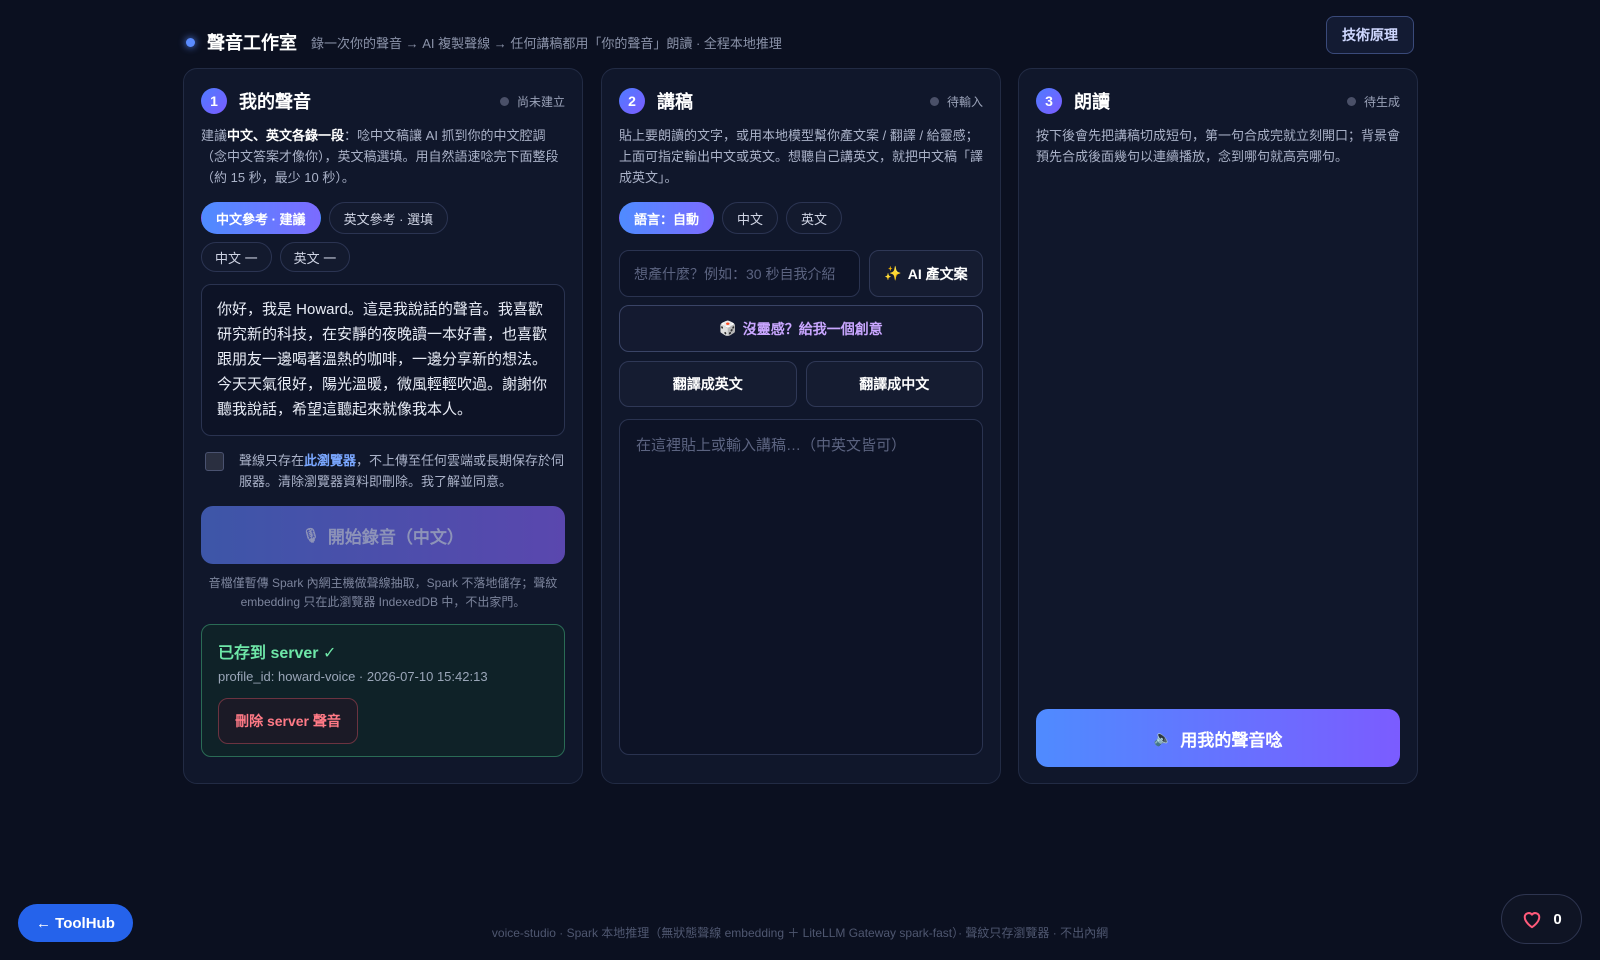  I want to click on panel-title: 講稿, so click(675, 102).